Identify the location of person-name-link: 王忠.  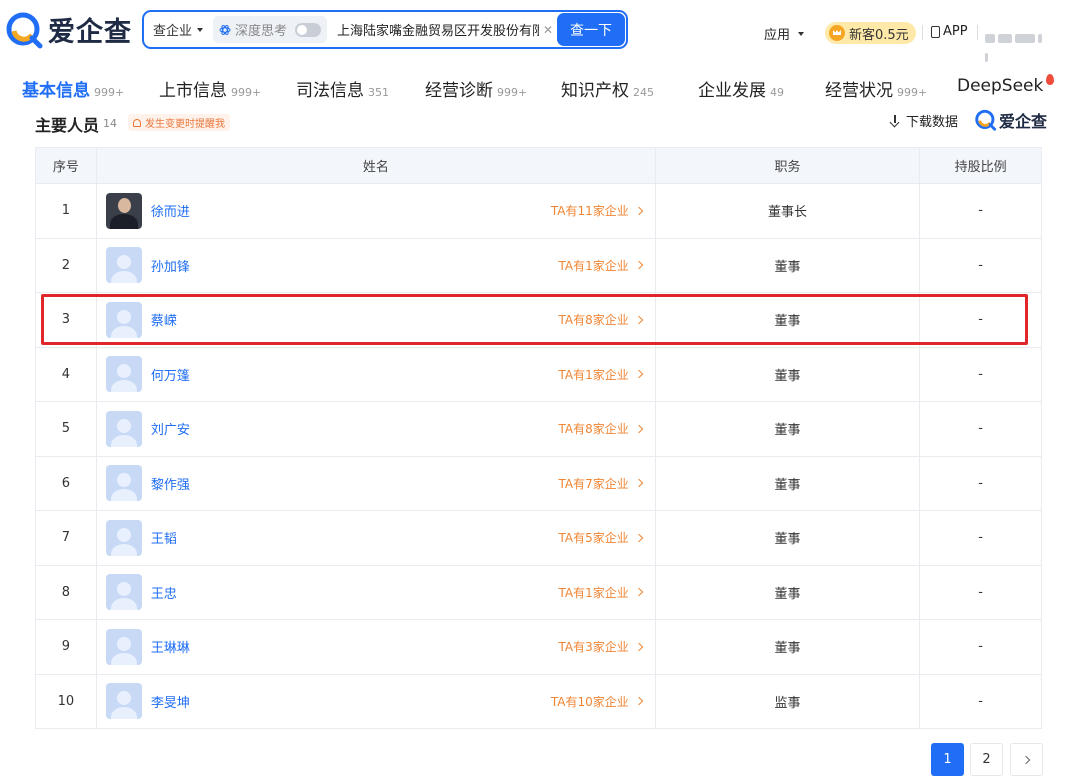
(164, 592).